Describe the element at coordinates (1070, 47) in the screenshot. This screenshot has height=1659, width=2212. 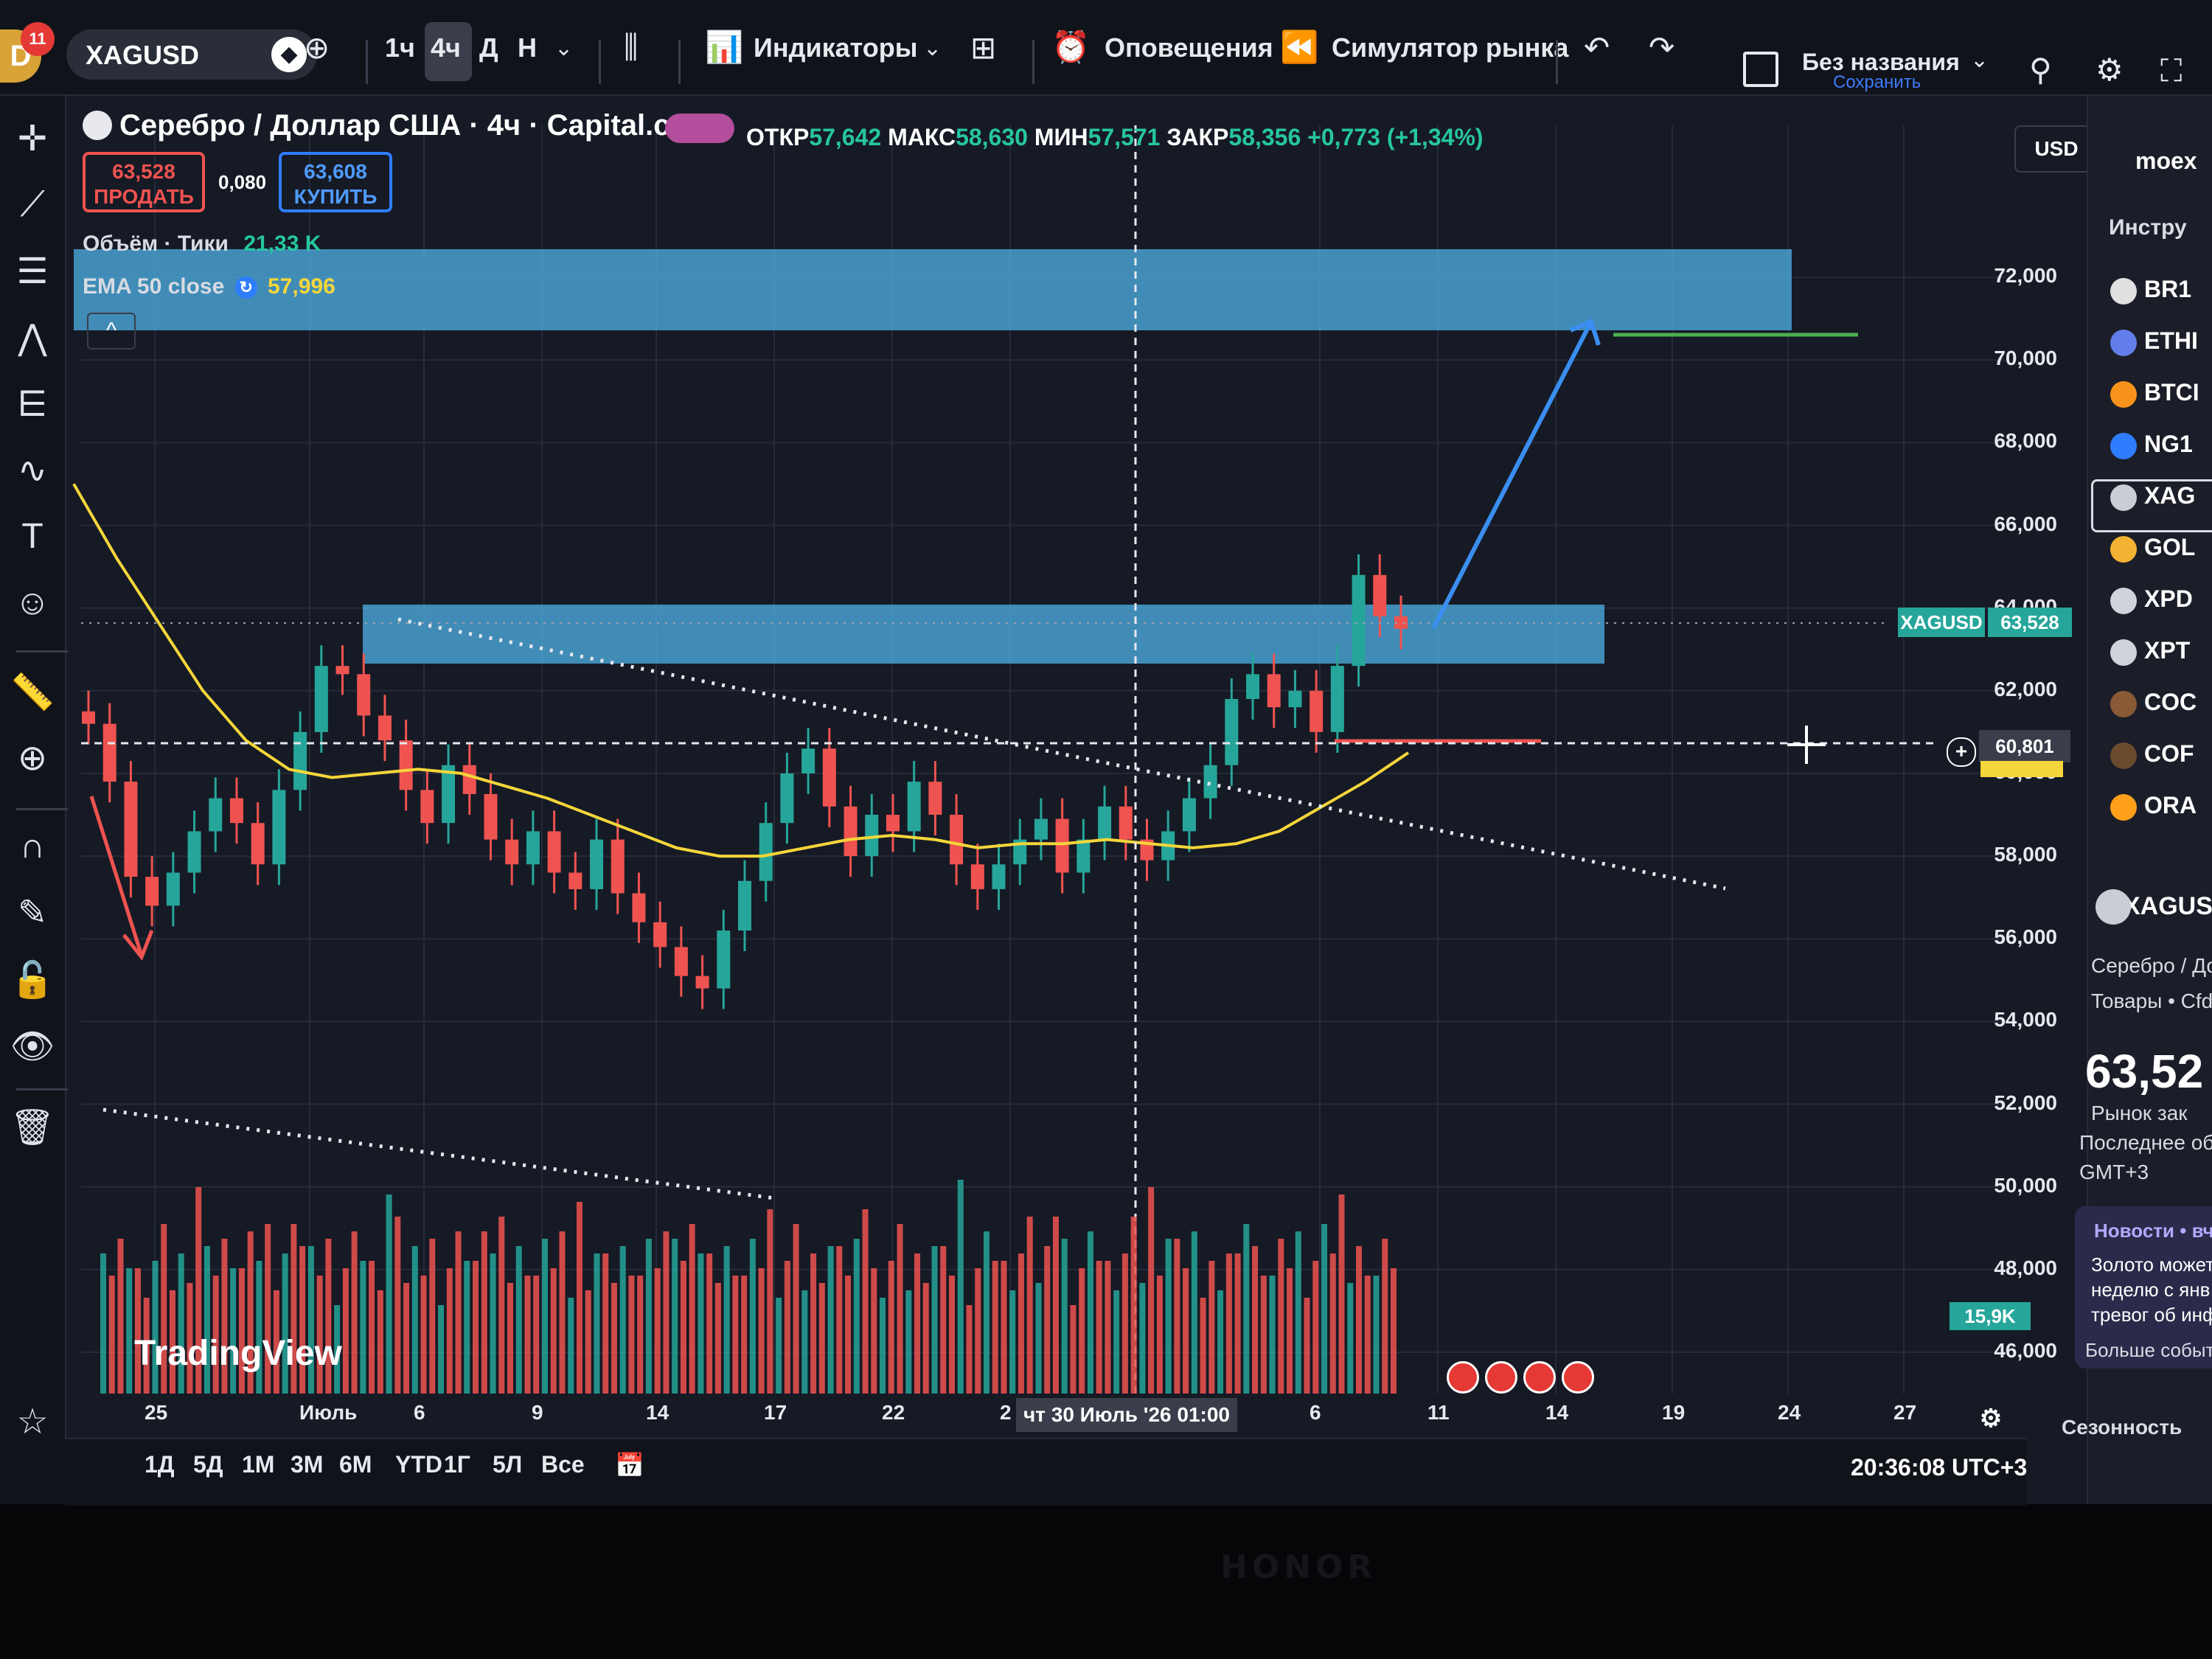
I see `alarm-clock-icon: ⏰` at that location.